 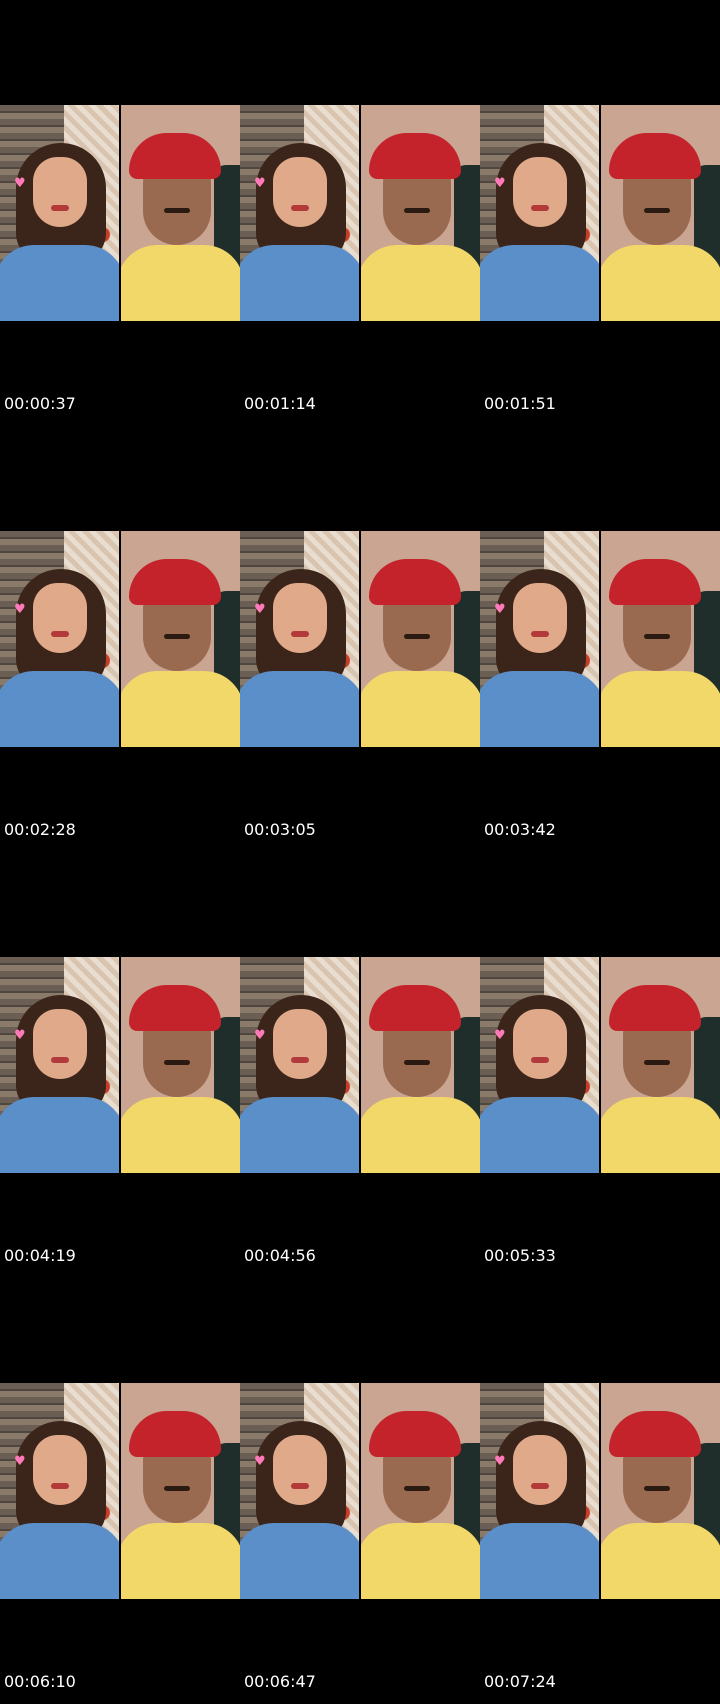 I want to click on frame-cell: ♥ 00:06:47, so click(x=360, y=1491).